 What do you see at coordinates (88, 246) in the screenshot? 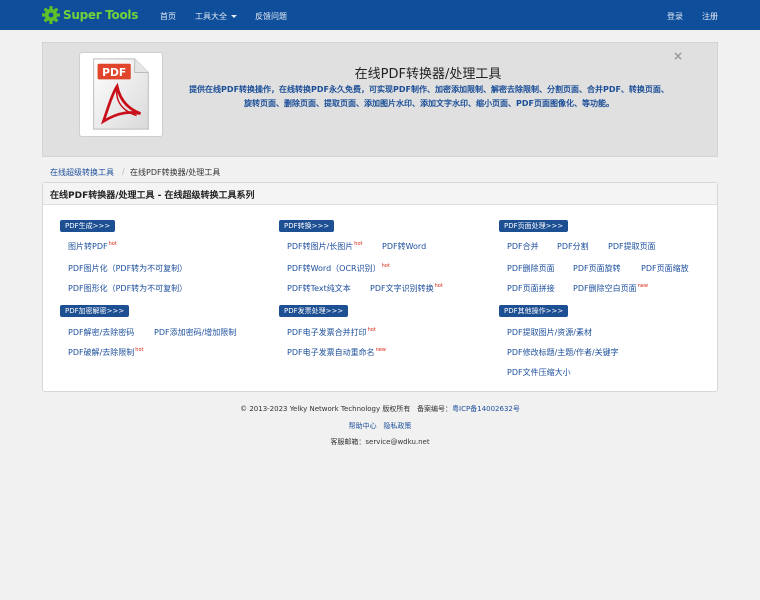
I see `tool-label: 图片转PDF` at bounding box center [88, 246].